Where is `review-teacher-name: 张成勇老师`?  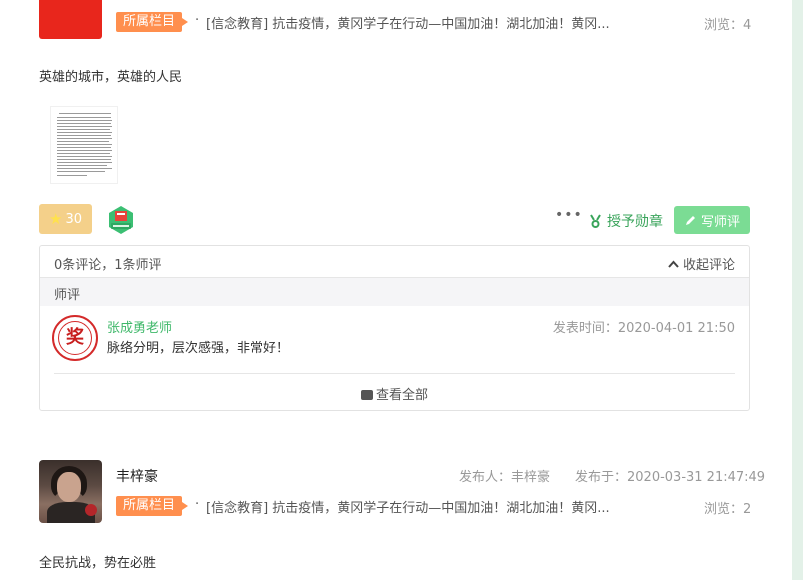
review-teacher-name: 张成勇老师 is located at coordinates (139, 326).